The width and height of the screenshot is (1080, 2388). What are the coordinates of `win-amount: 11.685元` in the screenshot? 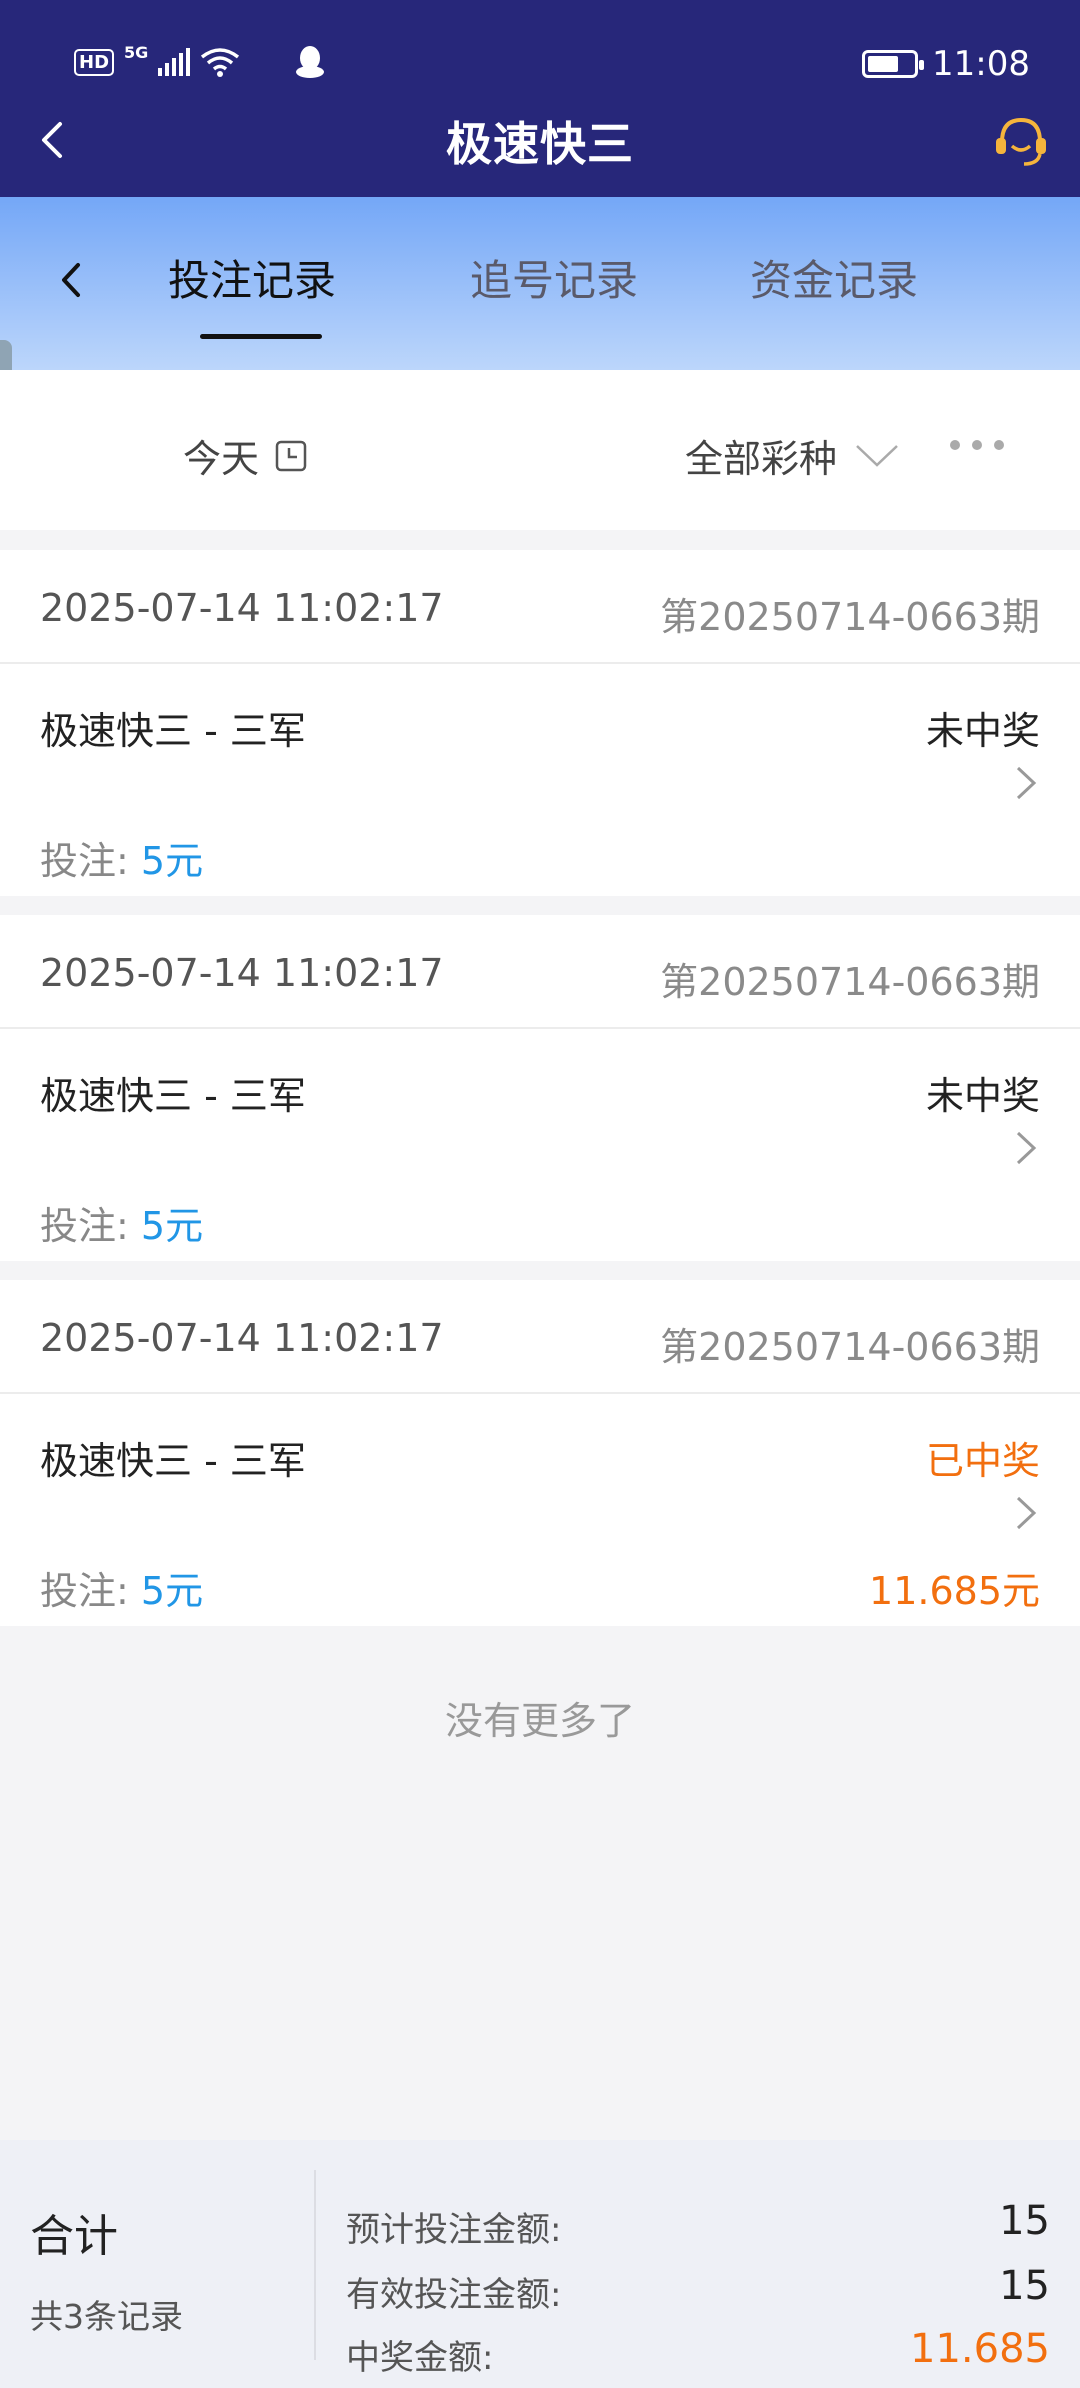 It's located at (954, 1591).